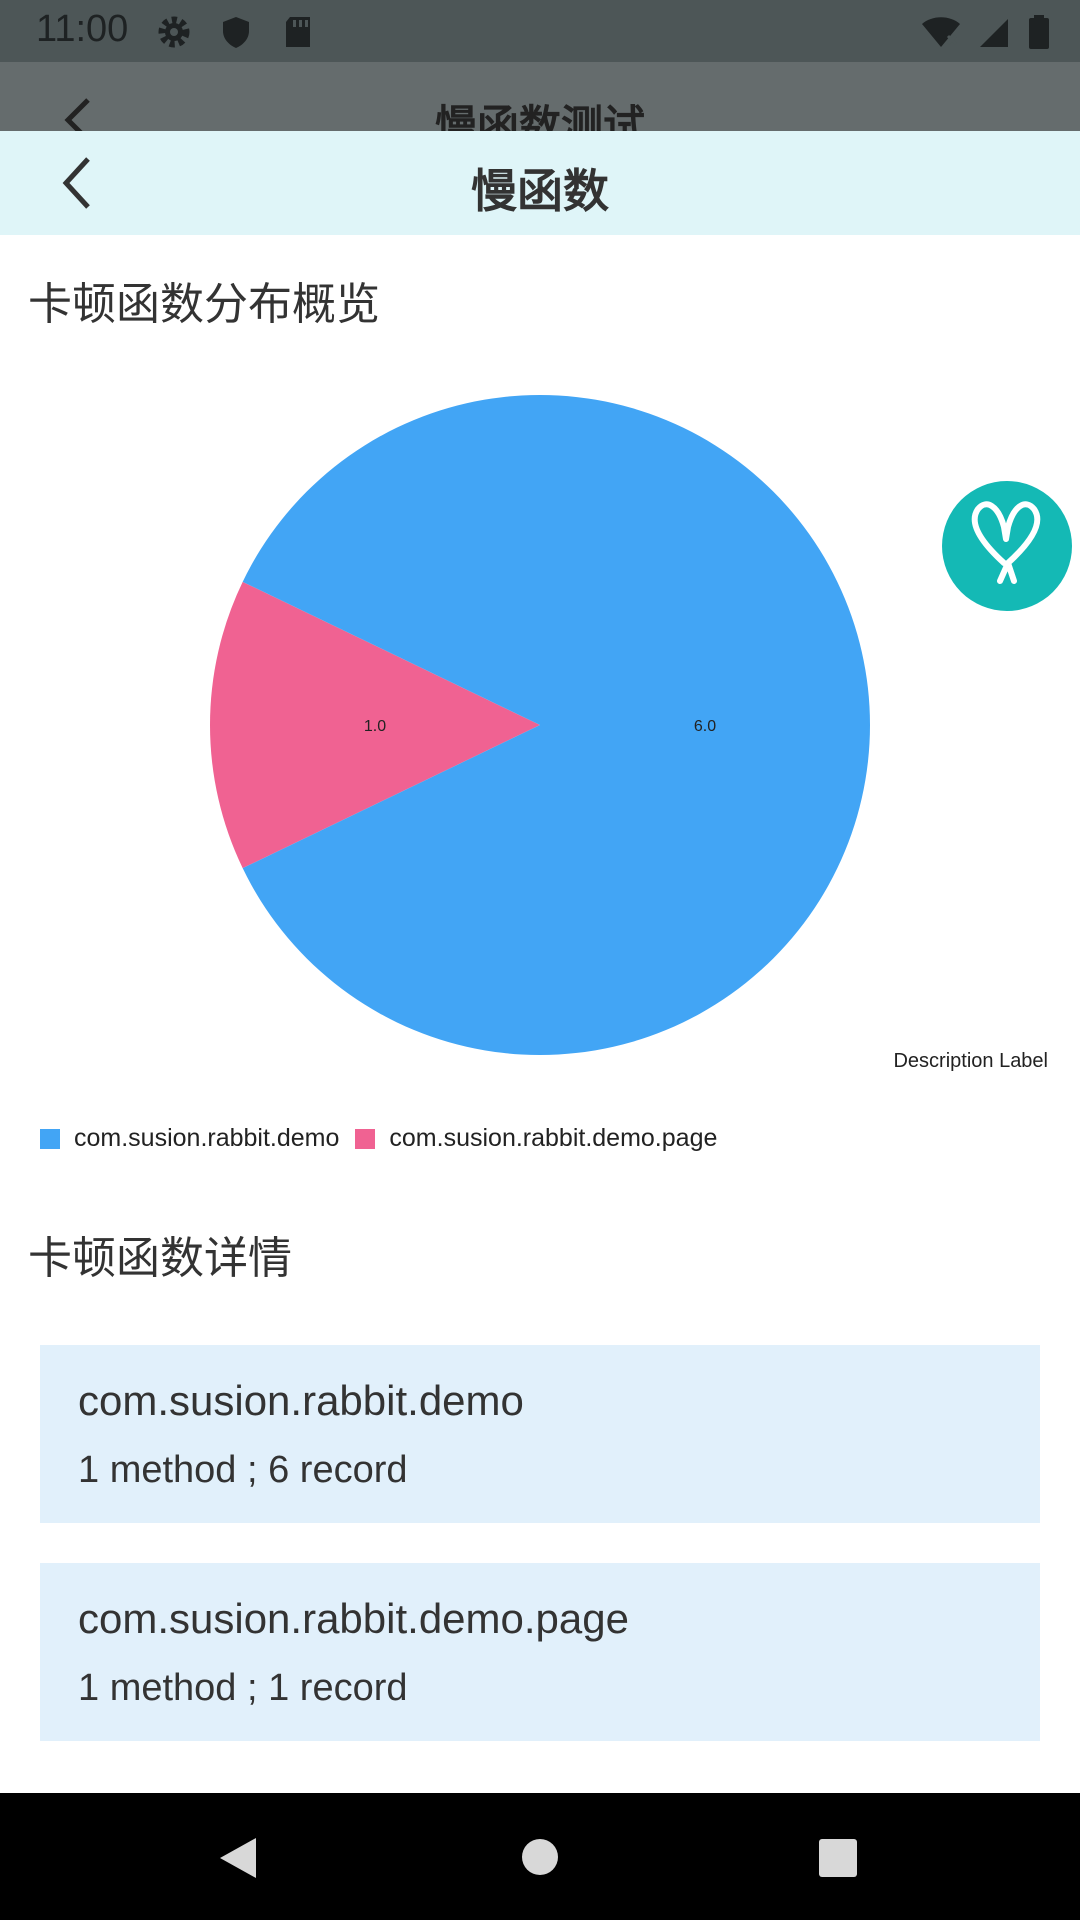 This screenshot has height=1920, width=1080. What do you see at coordinates (941, 32) in the screenshot?
I see `wifi-icon` at bounding box center [941, 32].